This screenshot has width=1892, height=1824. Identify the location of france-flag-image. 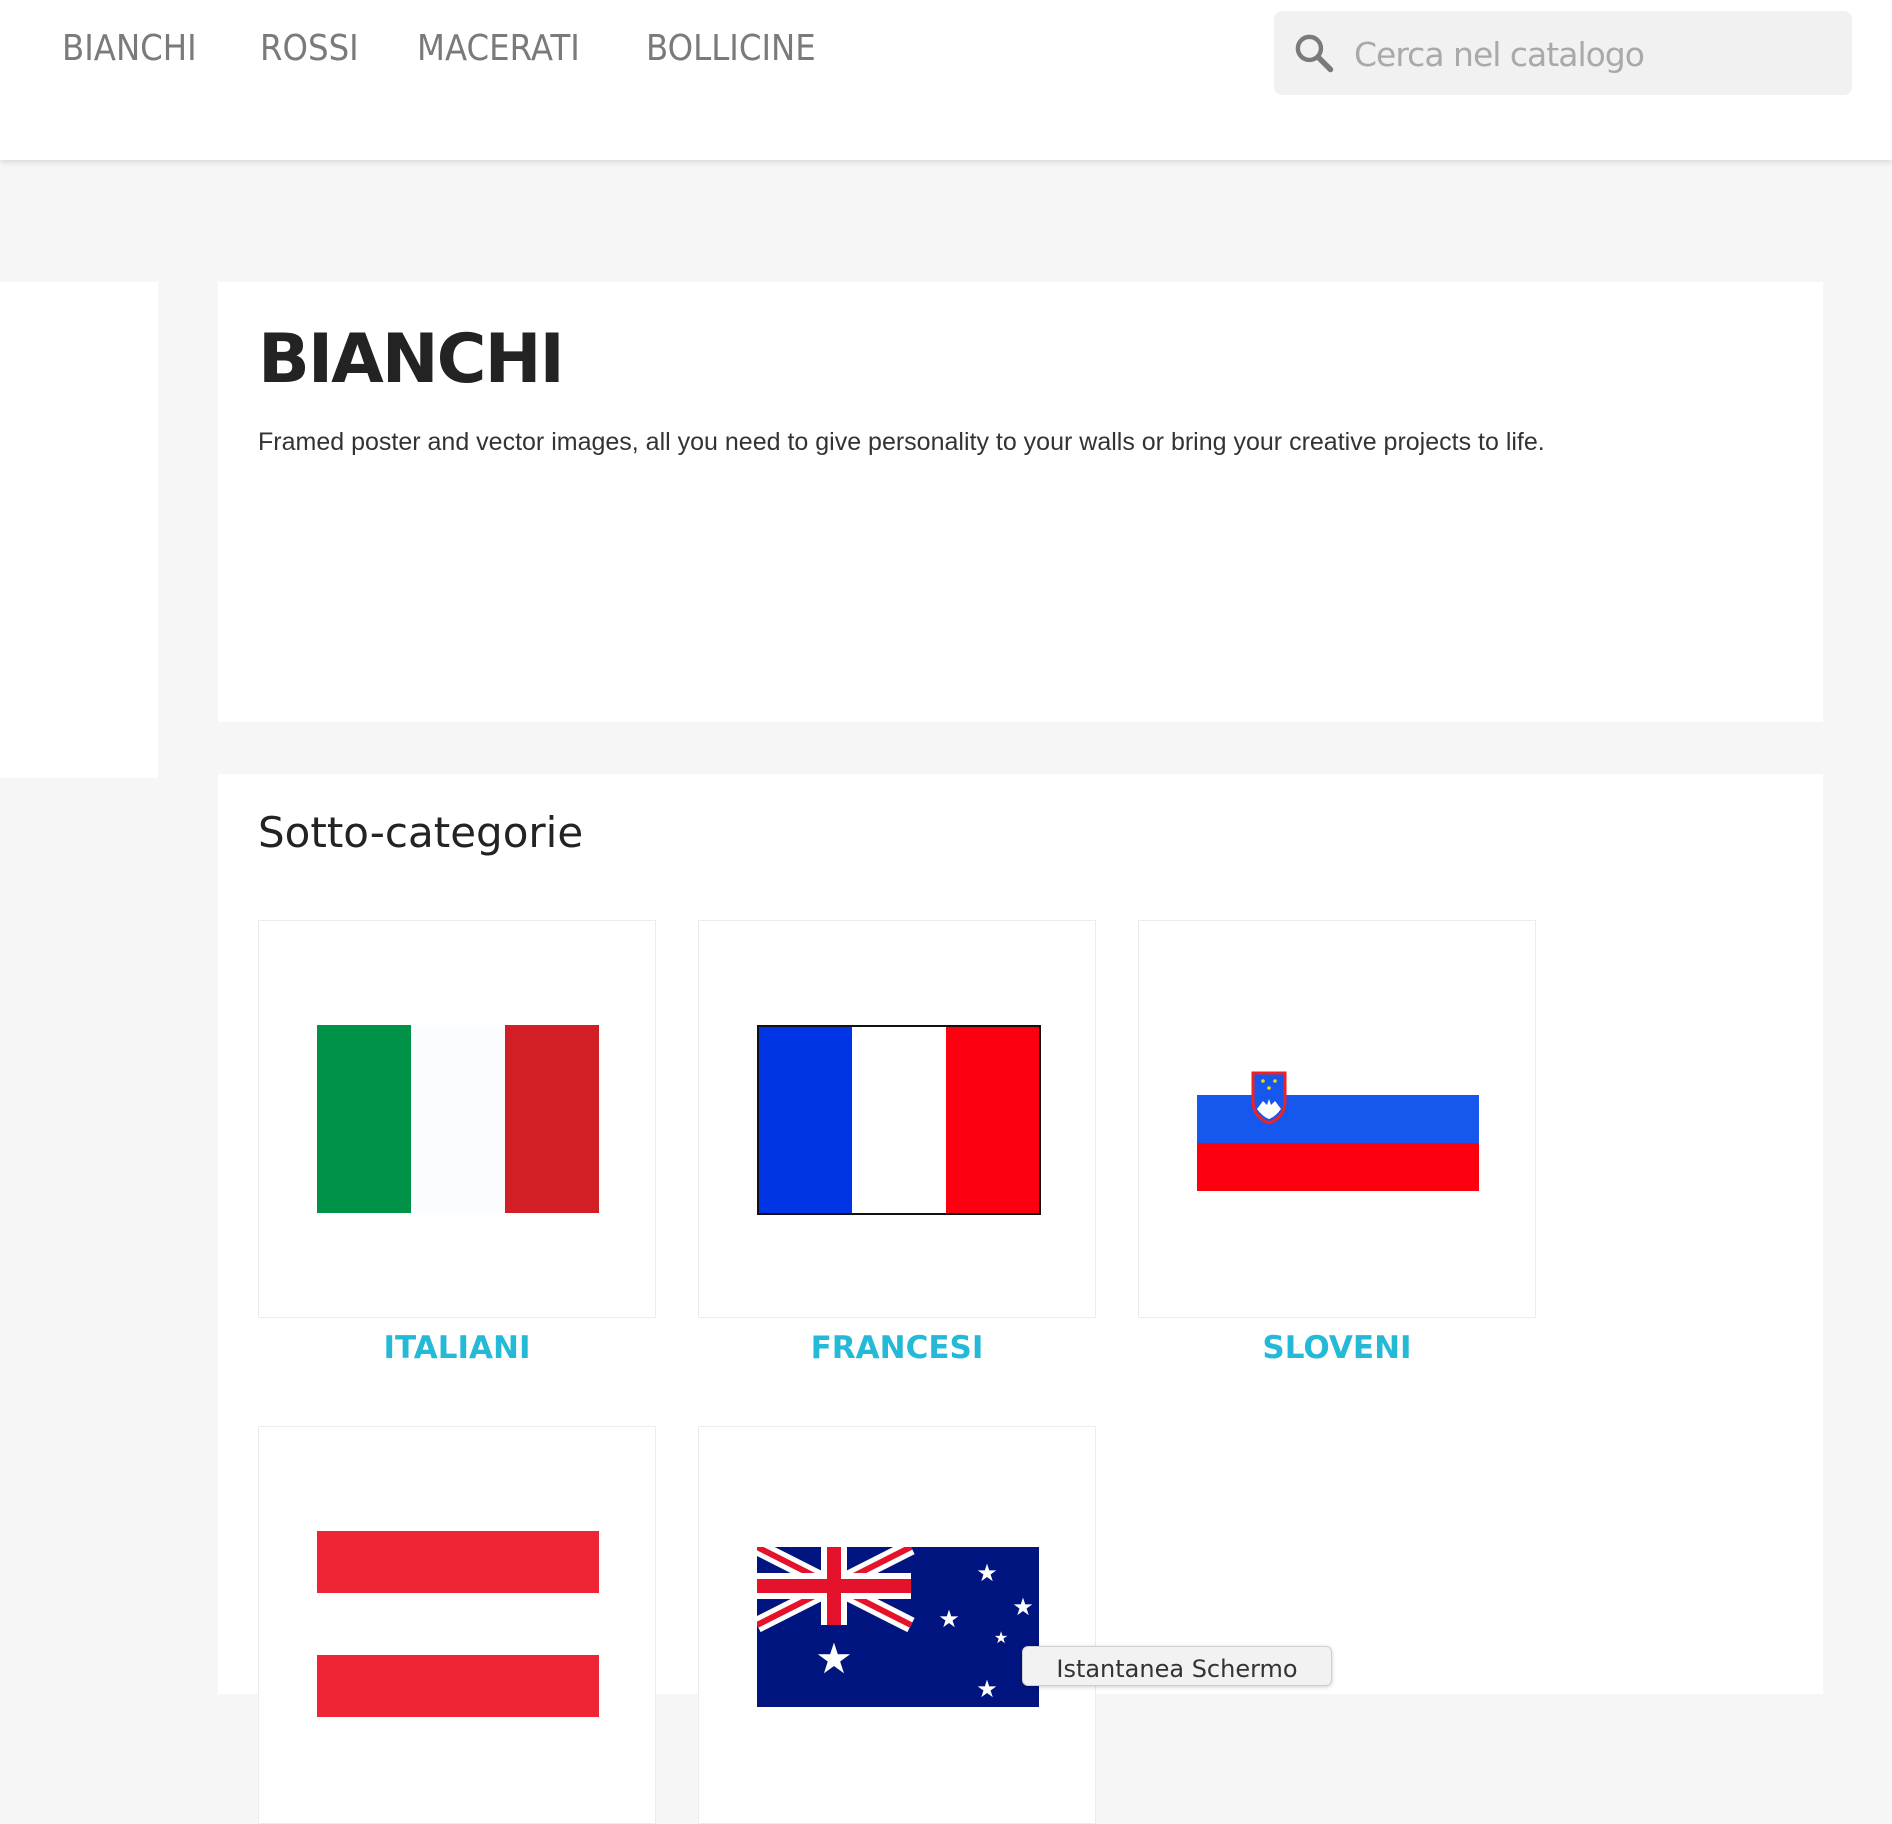
(899, 1120).